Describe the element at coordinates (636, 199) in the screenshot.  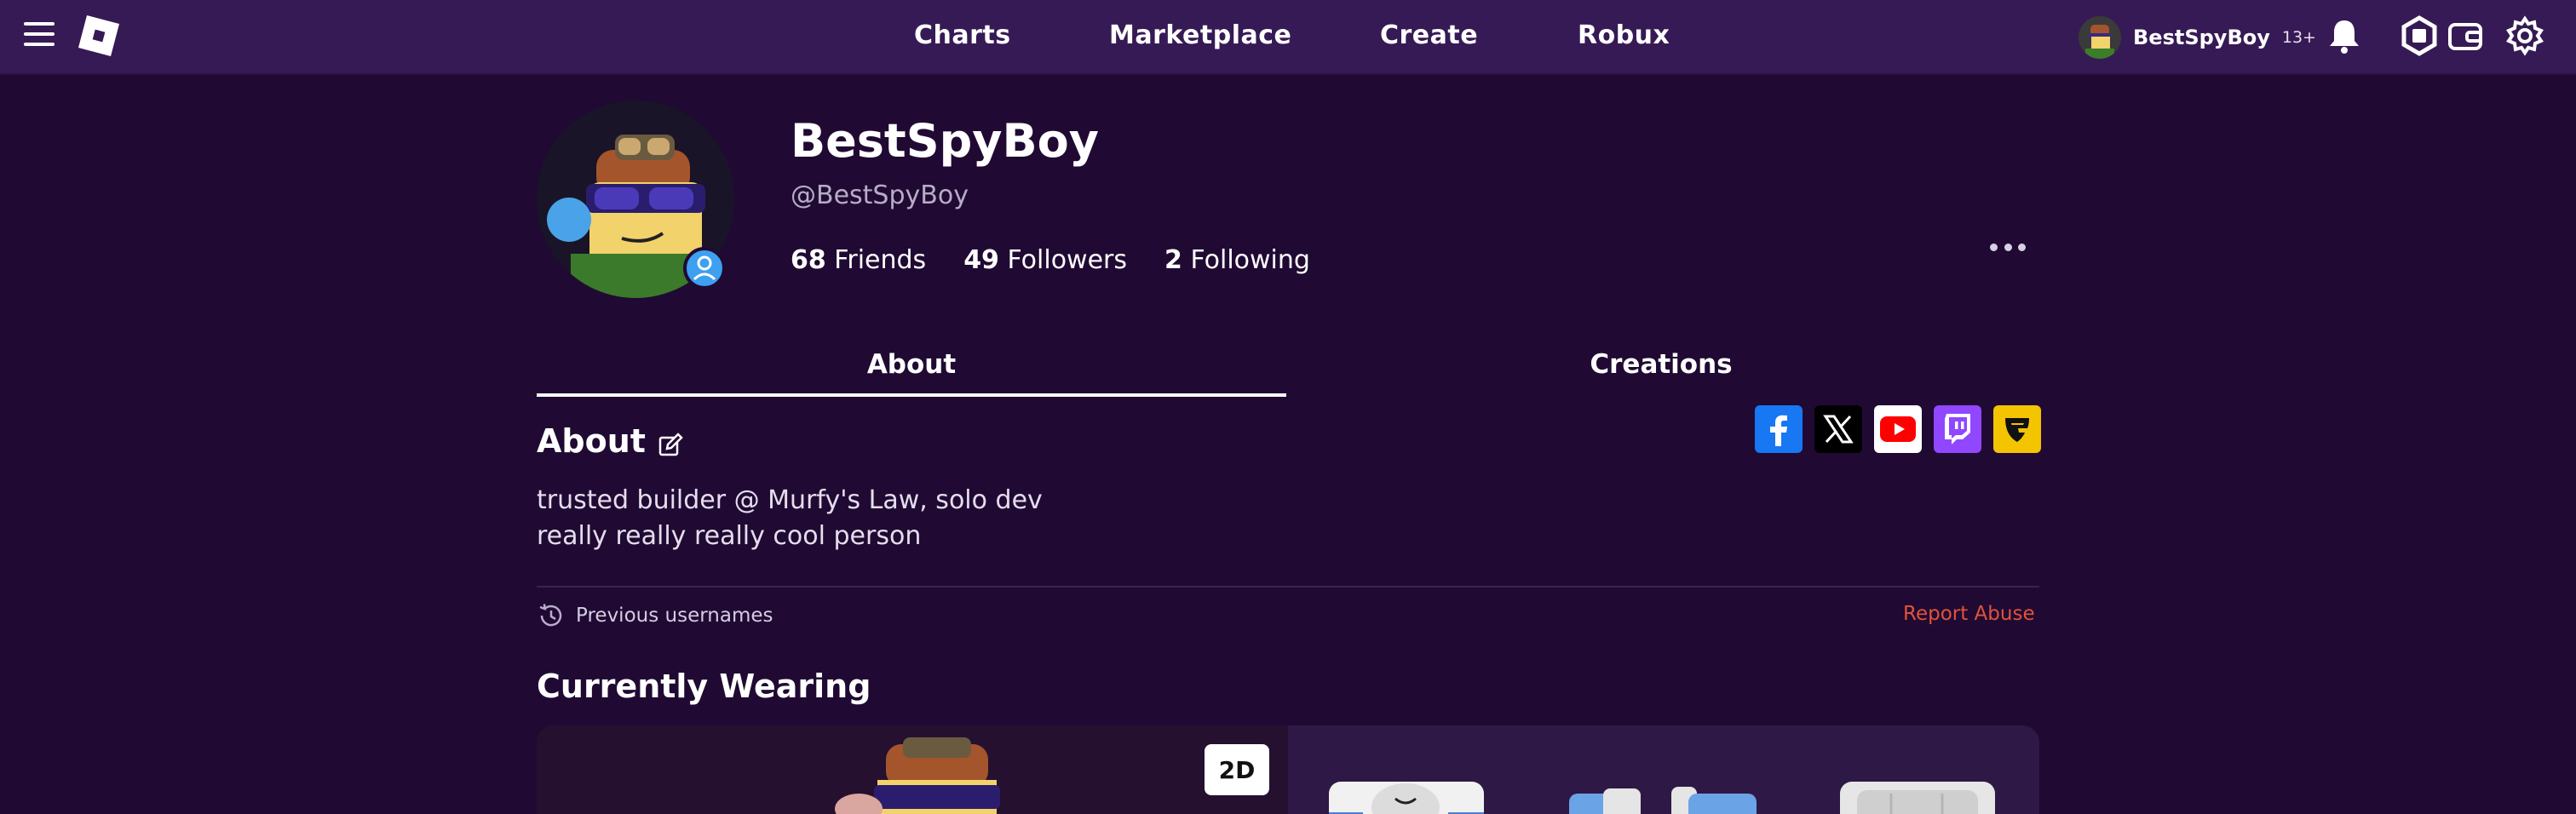
I see `profile-avatar` at that location.